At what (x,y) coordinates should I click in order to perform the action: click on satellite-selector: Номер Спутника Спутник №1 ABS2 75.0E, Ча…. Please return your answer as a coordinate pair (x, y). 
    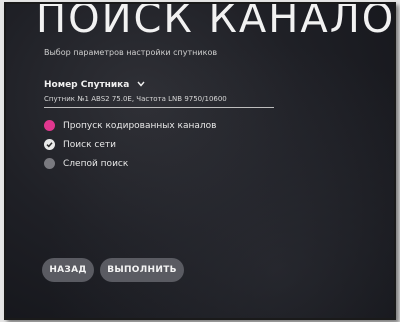
    Looking at the image, I should click on (159, 90).